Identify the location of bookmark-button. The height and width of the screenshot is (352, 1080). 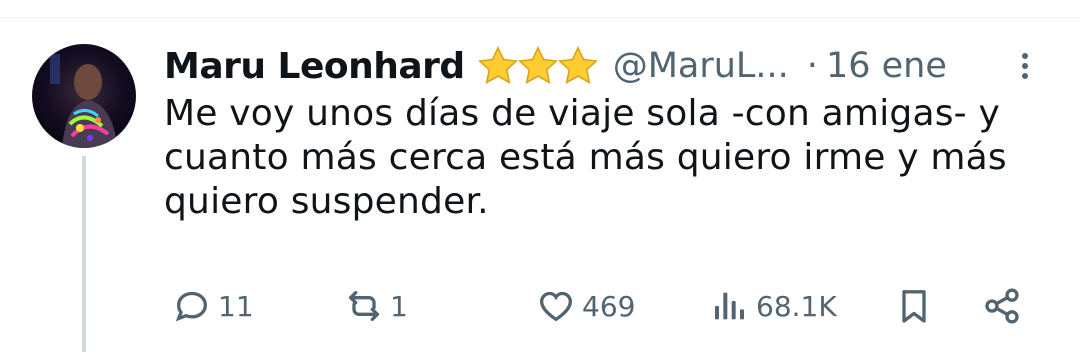
(914, 306).